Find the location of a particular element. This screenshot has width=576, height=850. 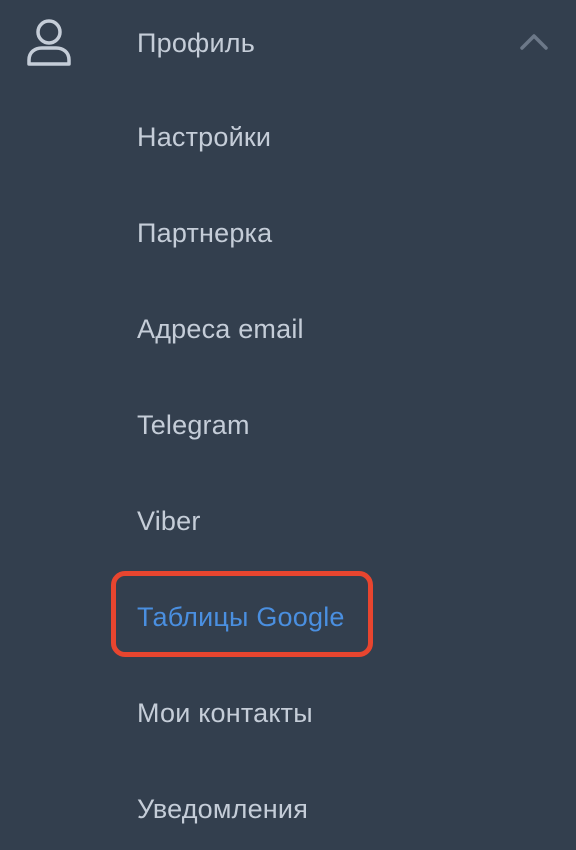

menu-item-notifications: Уведомления is located at coordinates (222, 809).